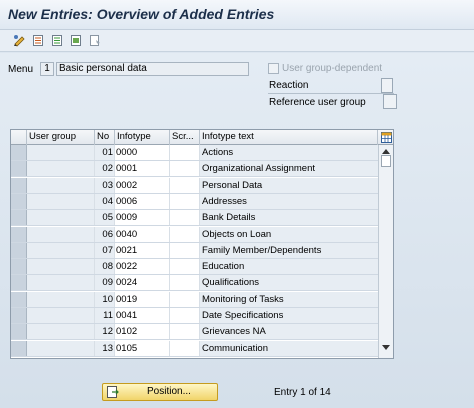 This screenshot has width=474, height=408. What do you see at coordinates (289, 348) in the screenshot?
I see `cell-infotype-text: Communication` at bounding box center [289, 348].